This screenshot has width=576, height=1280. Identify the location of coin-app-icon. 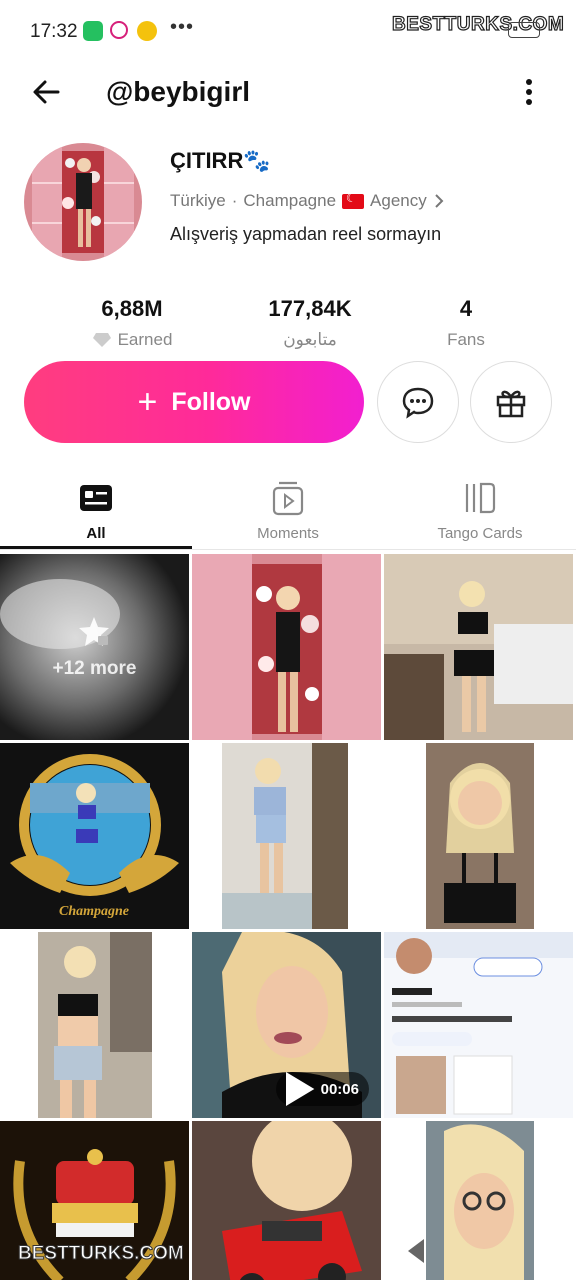
(147, 31).